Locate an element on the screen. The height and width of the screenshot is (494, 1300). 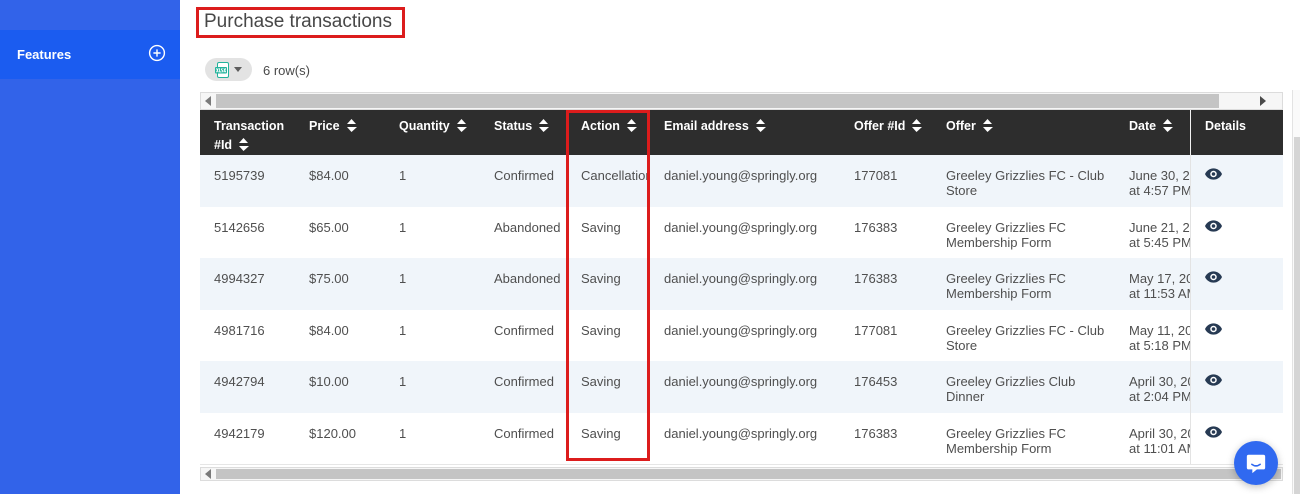
cell-date: April 30, 2021 at 2:04 PM is located at coordinates (1152, 387).